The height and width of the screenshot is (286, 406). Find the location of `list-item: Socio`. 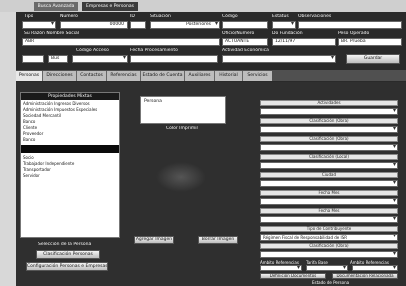

list-item: Socio is located at coordinates (28, 157).